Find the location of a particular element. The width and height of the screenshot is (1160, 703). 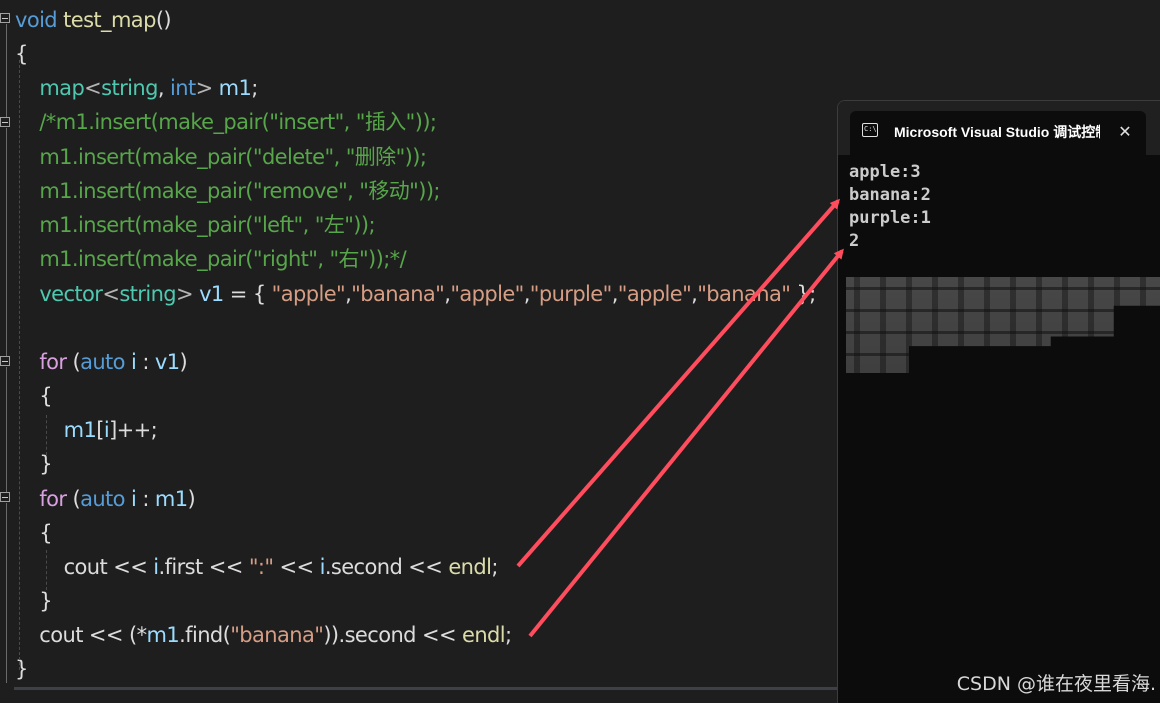

code-line: for (auto i : m1) is located at coordinates (105, 499).